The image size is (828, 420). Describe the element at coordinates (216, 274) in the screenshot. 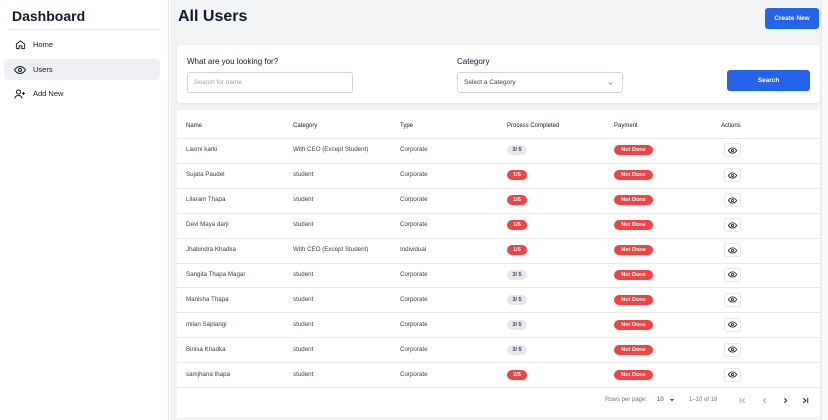

I see `cell-name: Sangita Thapa Magar` at that location.